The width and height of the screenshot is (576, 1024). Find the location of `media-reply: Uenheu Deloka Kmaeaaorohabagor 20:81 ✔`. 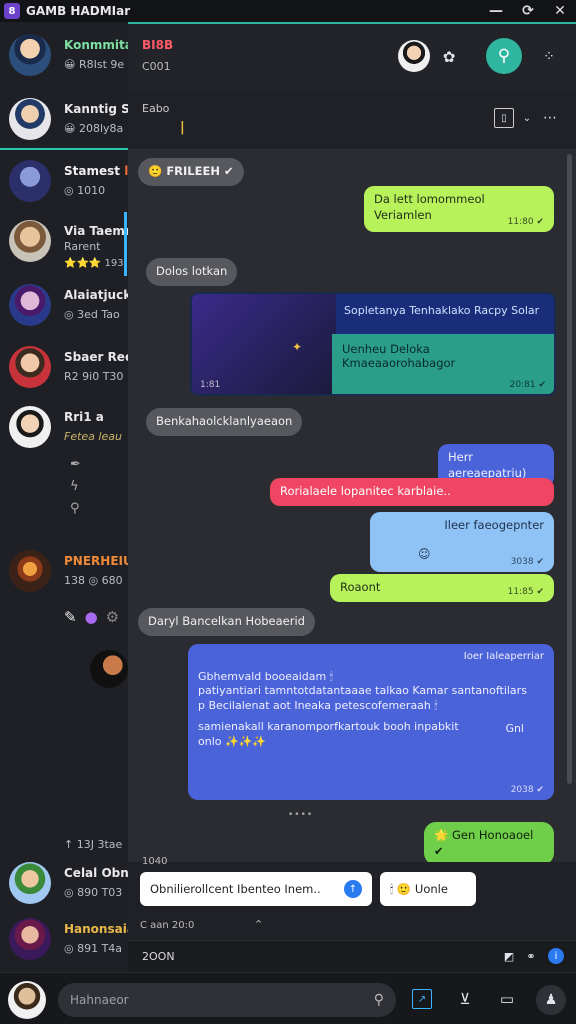

media-reply: Uenheu Deloka Kmaeaaorohabagor 20:81 ✔ is located at coordinates (443, 364).